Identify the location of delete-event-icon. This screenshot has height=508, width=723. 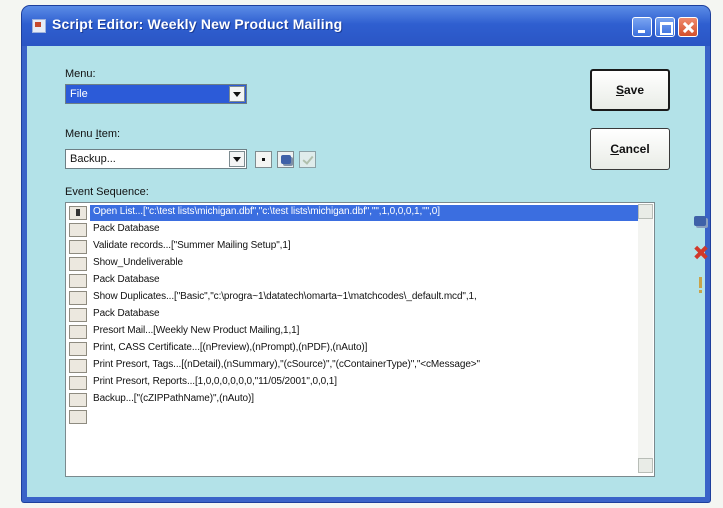
(701, 253).